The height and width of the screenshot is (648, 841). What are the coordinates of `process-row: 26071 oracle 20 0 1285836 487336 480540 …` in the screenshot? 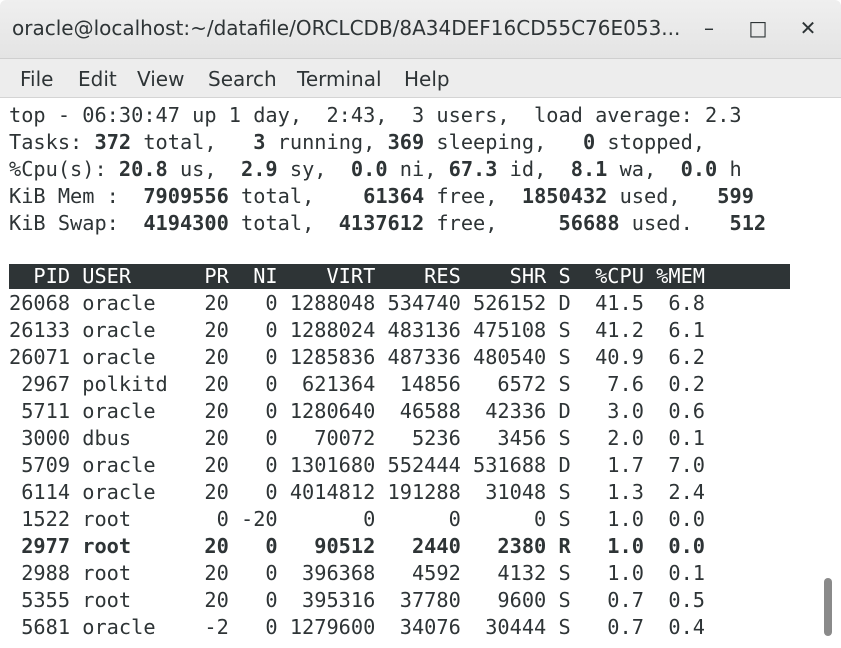 It's located at (357, 357).